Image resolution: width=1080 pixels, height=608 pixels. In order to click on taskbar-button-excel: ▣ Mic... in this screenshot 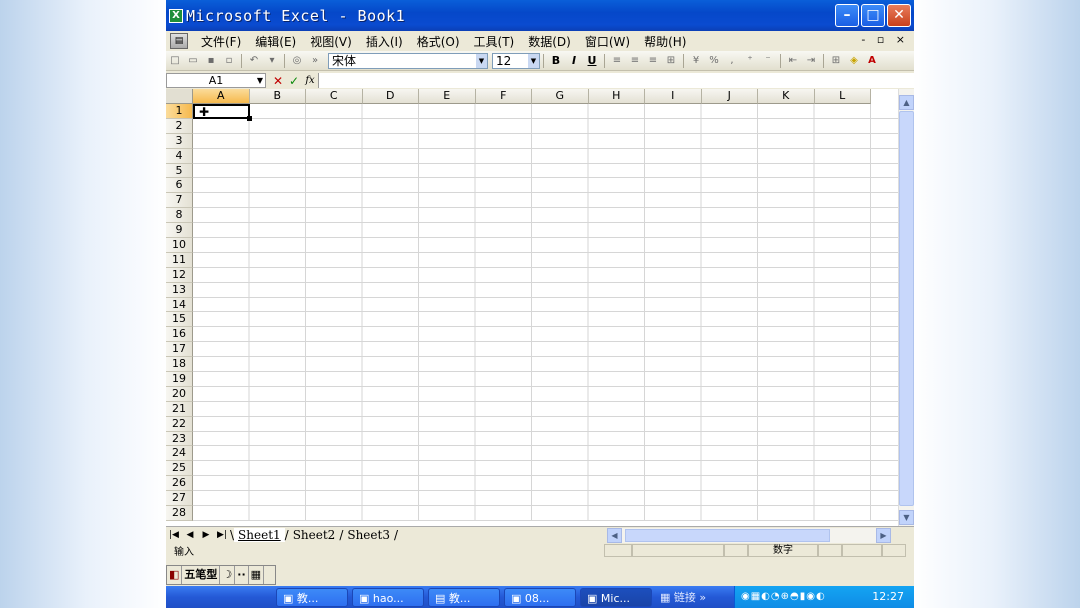, I will do `click(616, 597)`.